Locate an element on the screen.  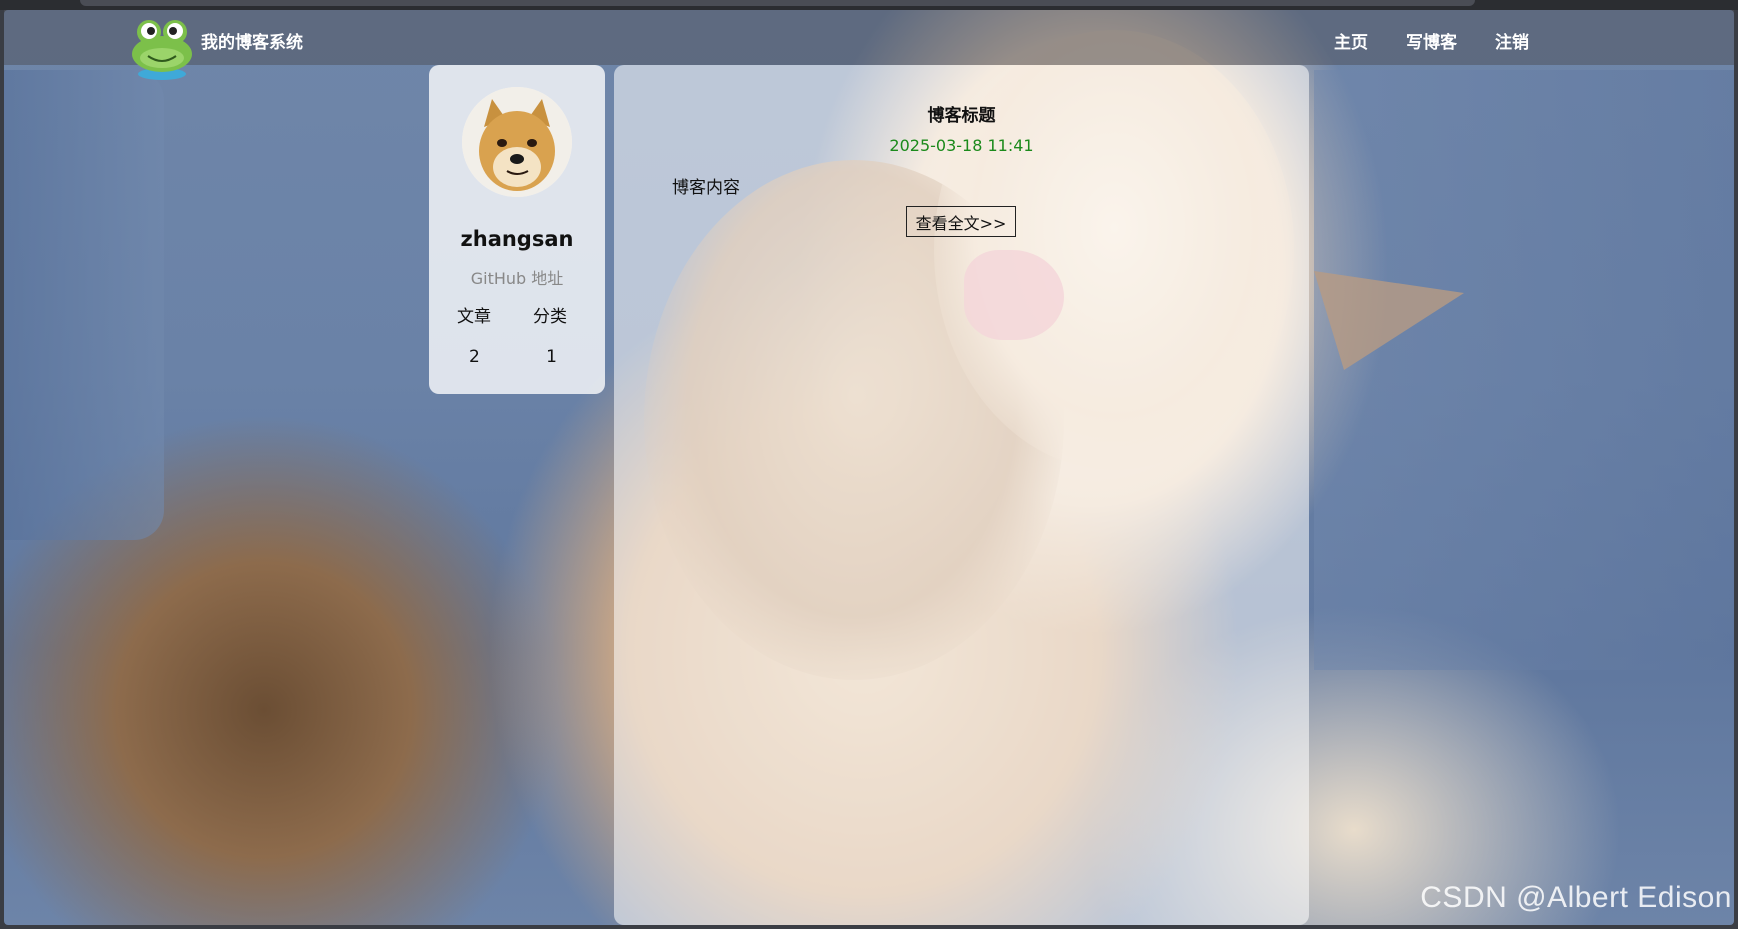
post-content: 博客内容 is located at coordinates (706, 188).